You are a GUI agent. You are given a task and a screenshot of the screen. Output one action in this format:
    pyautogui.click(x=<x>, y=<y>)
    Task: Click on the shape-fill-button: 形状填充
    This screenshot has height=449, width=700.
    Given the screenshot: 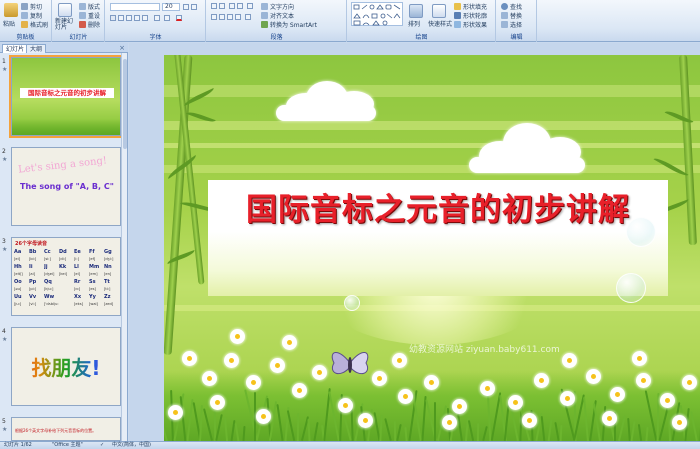 What is the action you would take?
    pyautogui.click(x=470, y=6)
    